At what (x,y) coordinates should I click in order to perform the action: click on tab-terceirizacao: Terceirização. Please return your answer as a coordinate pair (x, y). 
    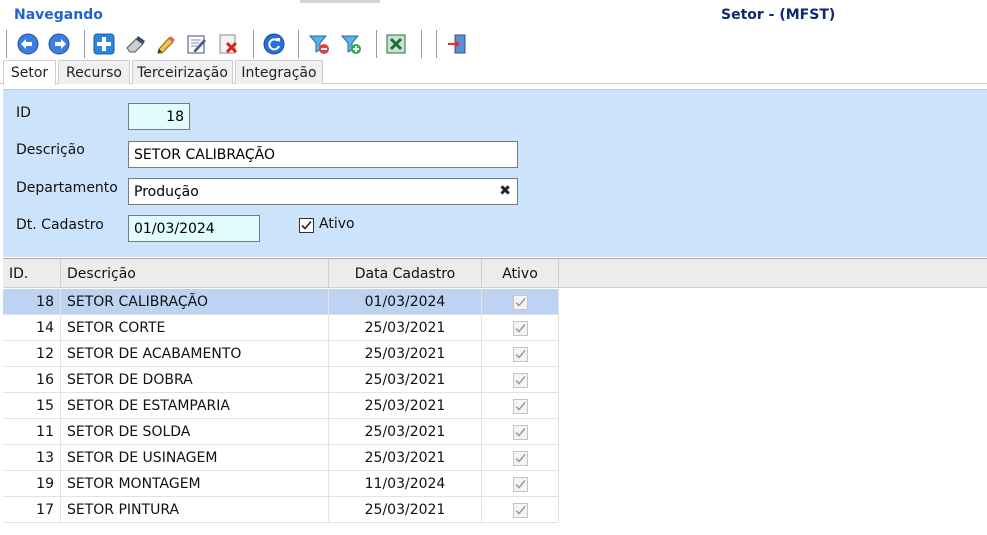
    Looking at the image, I should click on (182, 72).